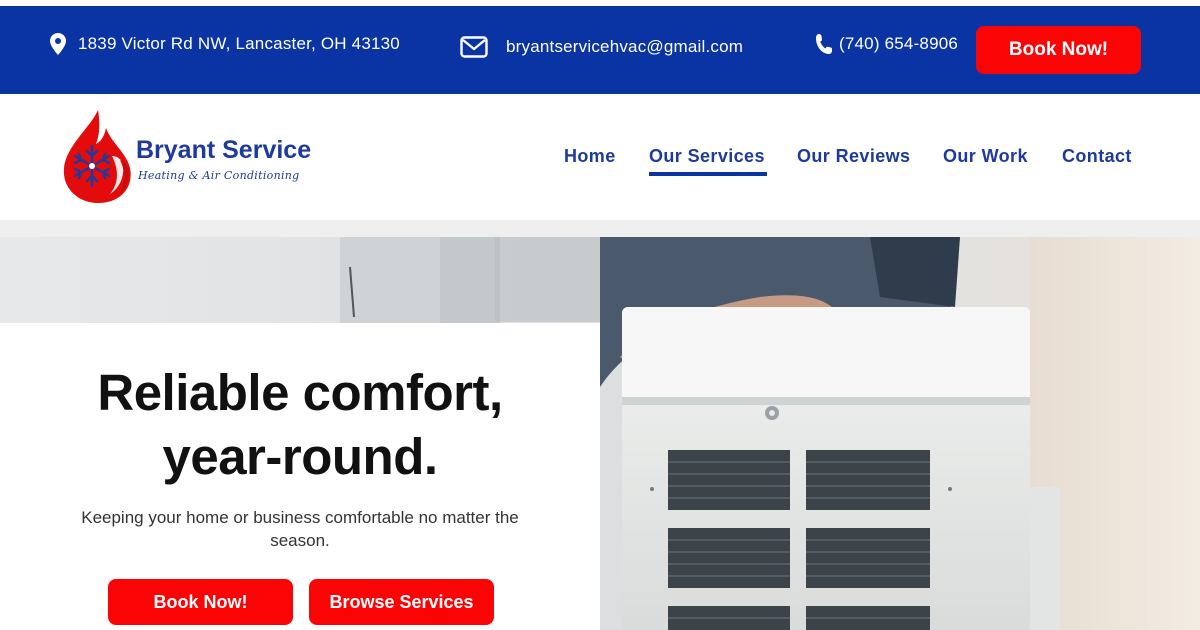 This screenshot has height=630, width=1200. I want to click on nav-our-work: Our Work, so click(985, 156).